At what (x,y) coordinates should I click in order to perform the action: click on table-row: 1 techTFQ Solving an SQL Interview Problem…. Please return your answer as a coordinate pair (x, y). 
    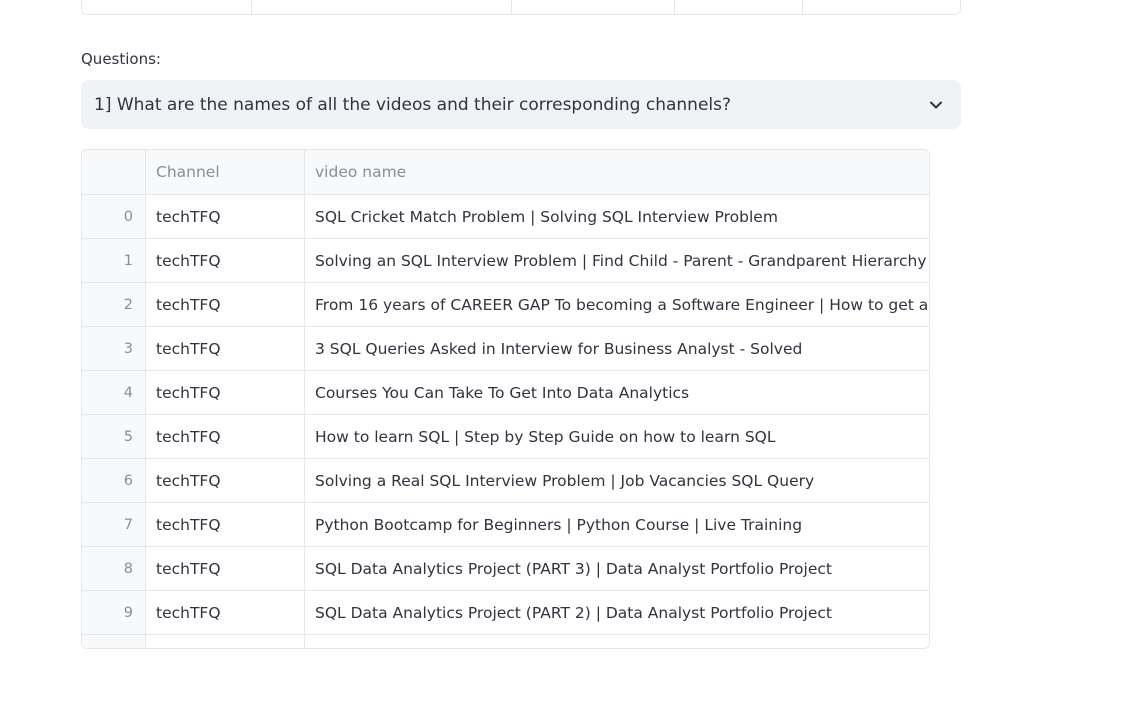
    Looking at the image, I should click on (505, 261).